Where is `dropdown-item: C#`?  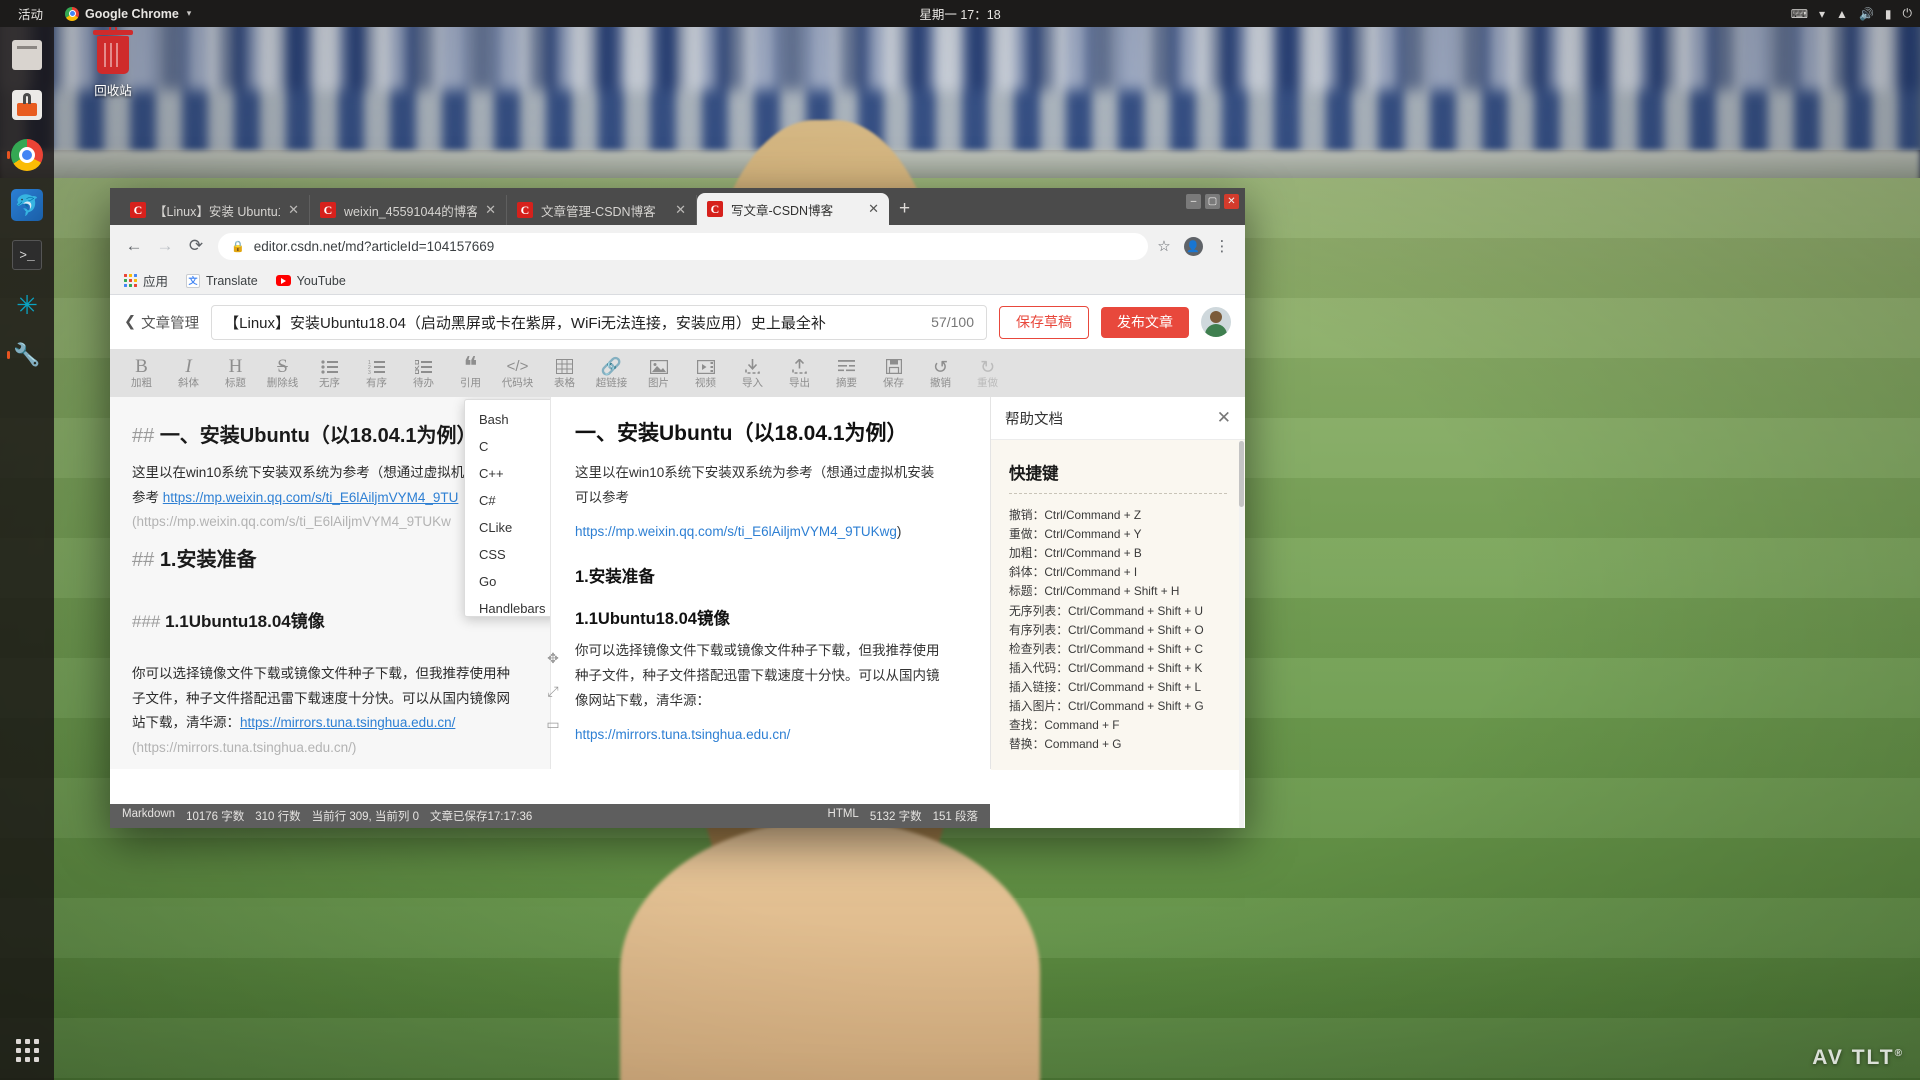 dropdown-item: C# is located at coordinates (507, 500).